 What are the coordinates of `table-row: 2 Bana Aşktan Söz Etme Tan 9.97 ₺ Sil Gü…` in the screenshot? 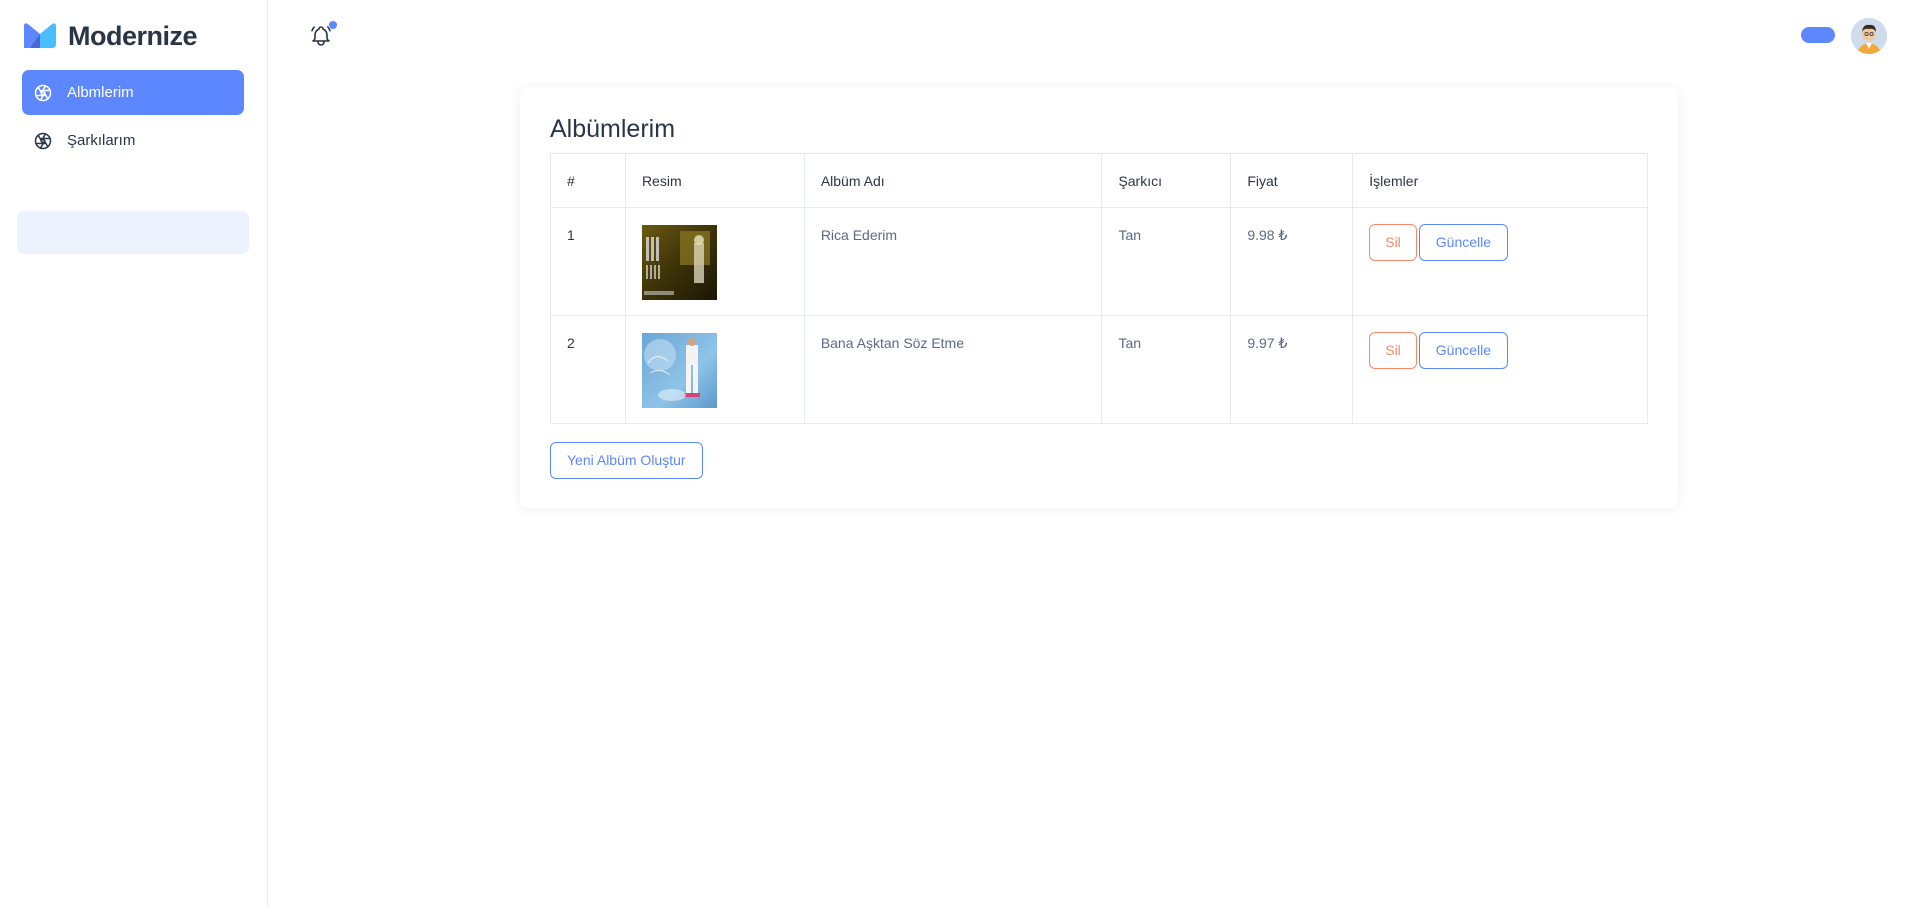 It's located at (1099, 369).